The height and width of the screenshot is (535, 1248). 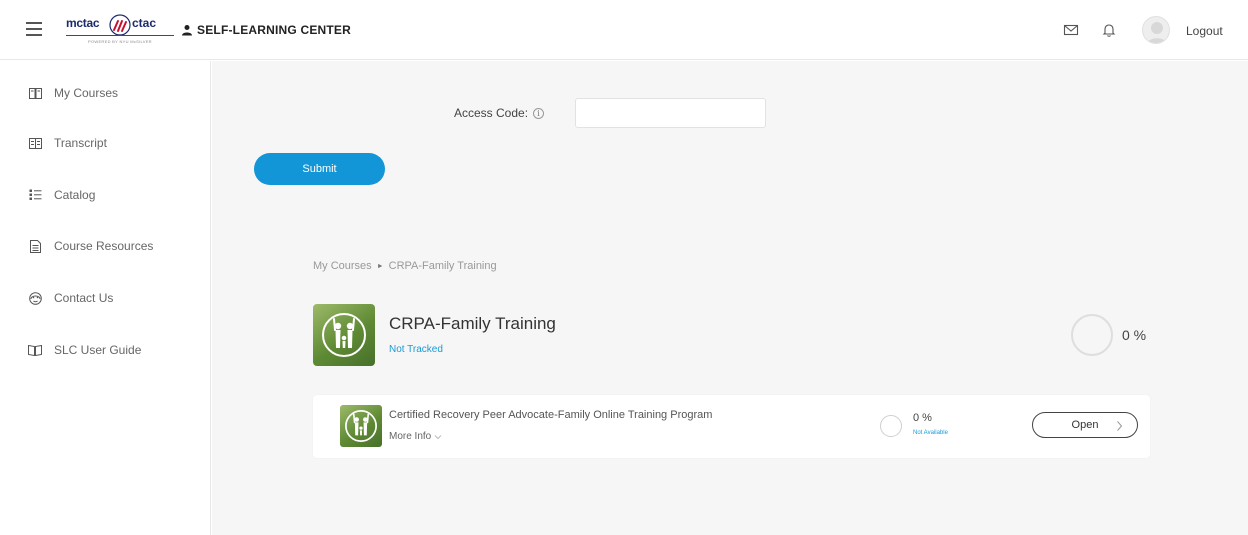 I want to click on sidebar-item-label: Transcript, so click(x=80, y=143).